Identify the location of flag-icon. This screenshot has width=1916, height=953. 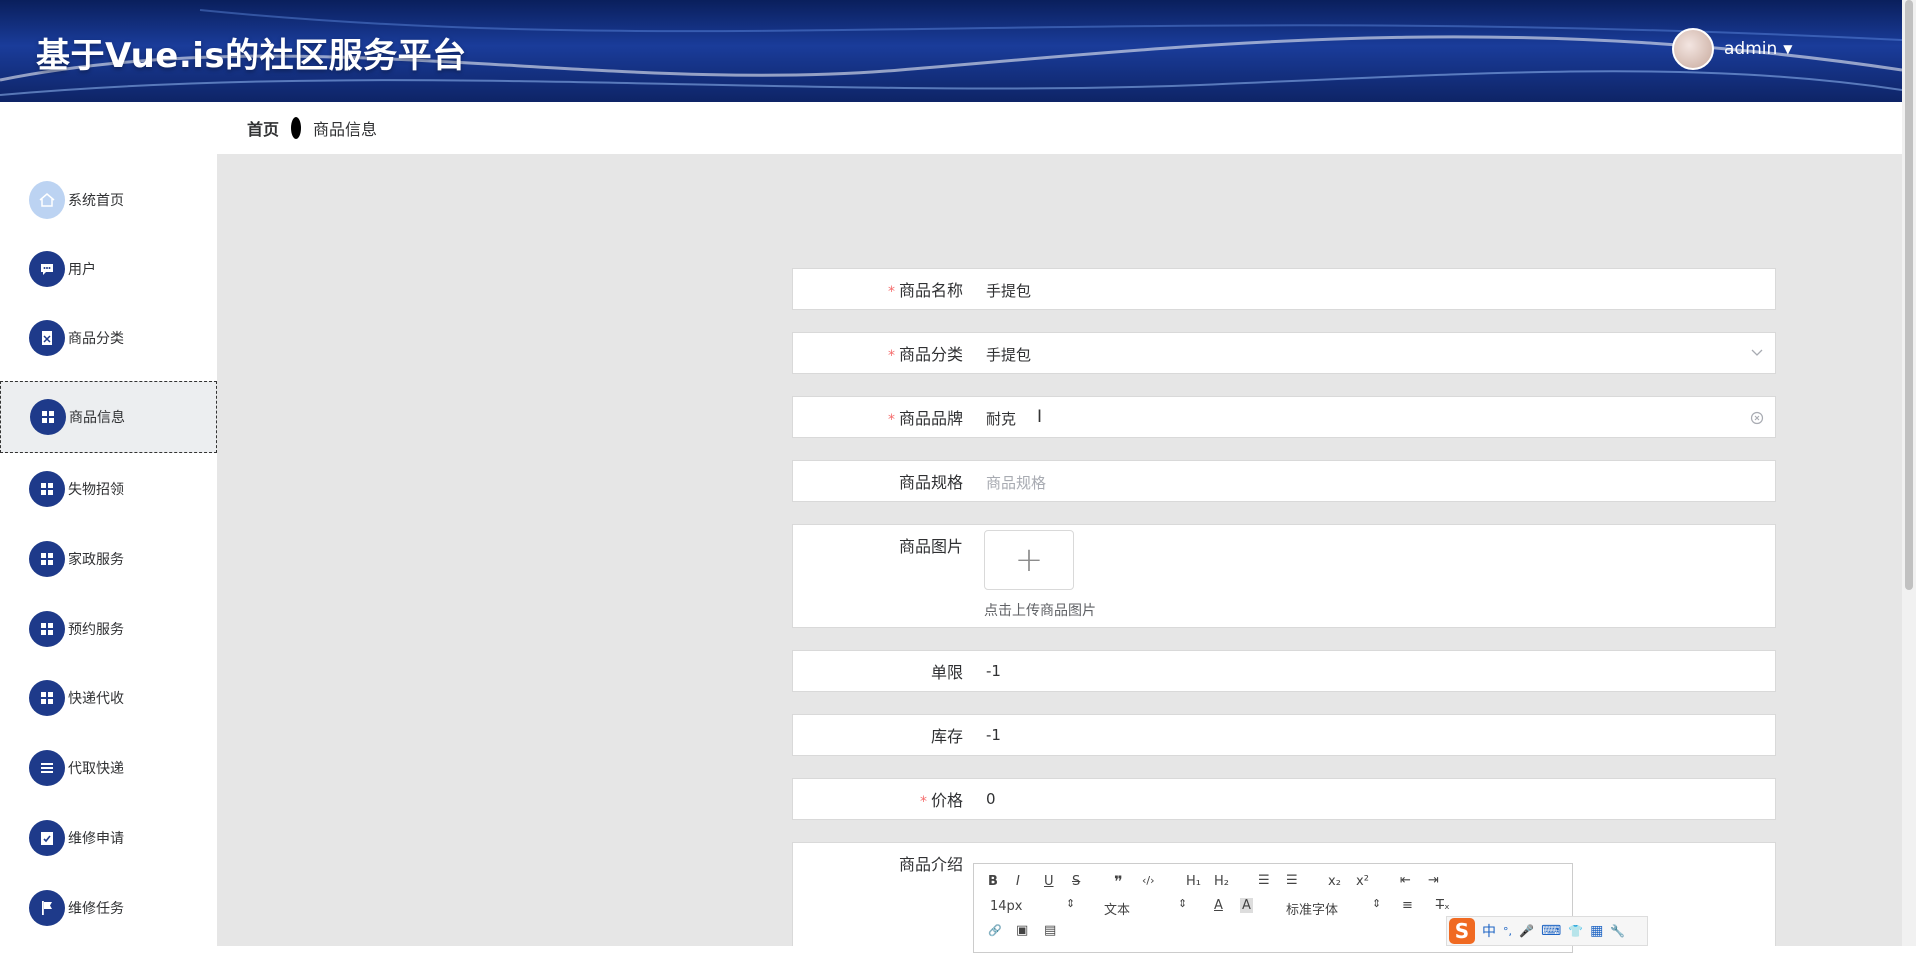
(47, 908).